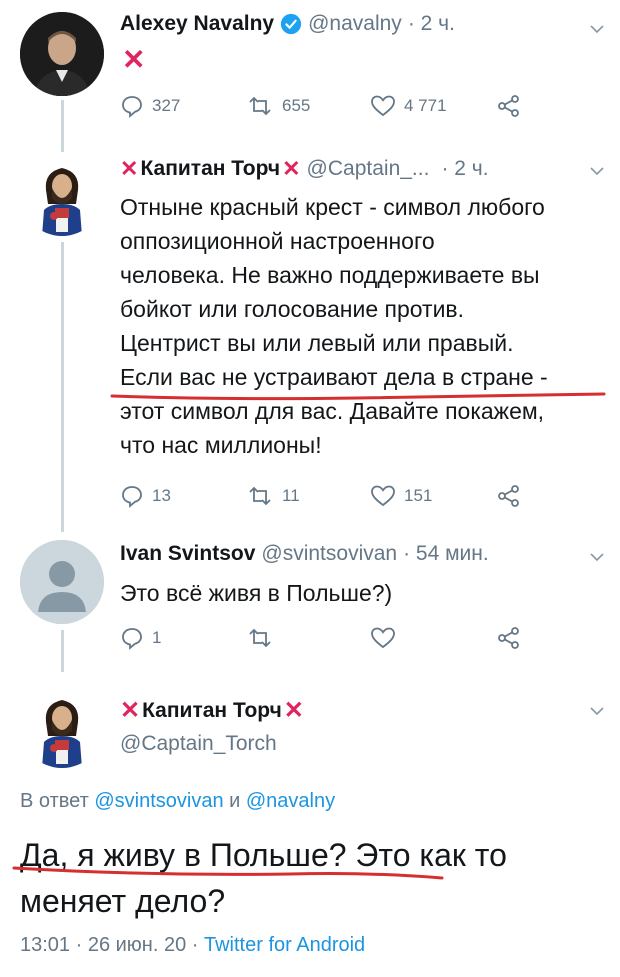 Image resolution: width=620 pixels, height=977 pixels. What do you see at coordinates (291, 495) in the screenshot?
I see `tweet2-retweet-count: 11` at bounding box center [291, 495].